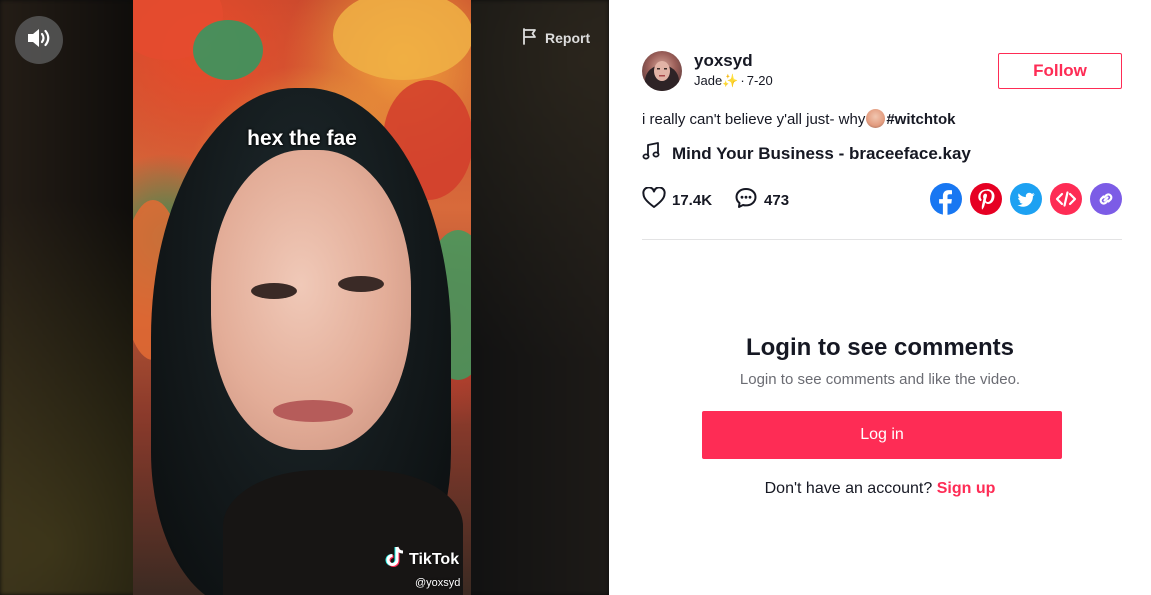 The width and height of the screenshot is (1151, 595). I want to click on author-subline: Jade✨ · 7-20, so click(733, 81).